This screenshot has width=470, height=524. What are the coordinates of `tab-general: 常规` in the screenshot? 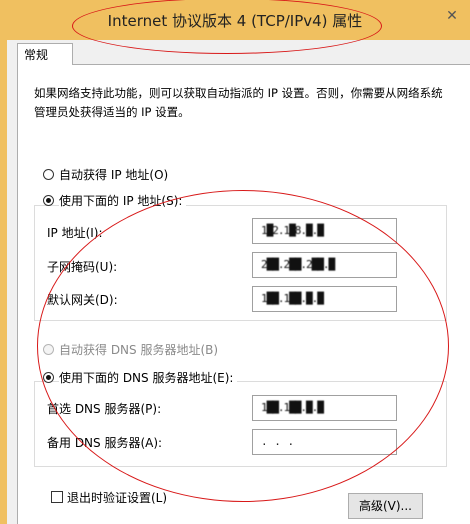 It's located at (45, 54).